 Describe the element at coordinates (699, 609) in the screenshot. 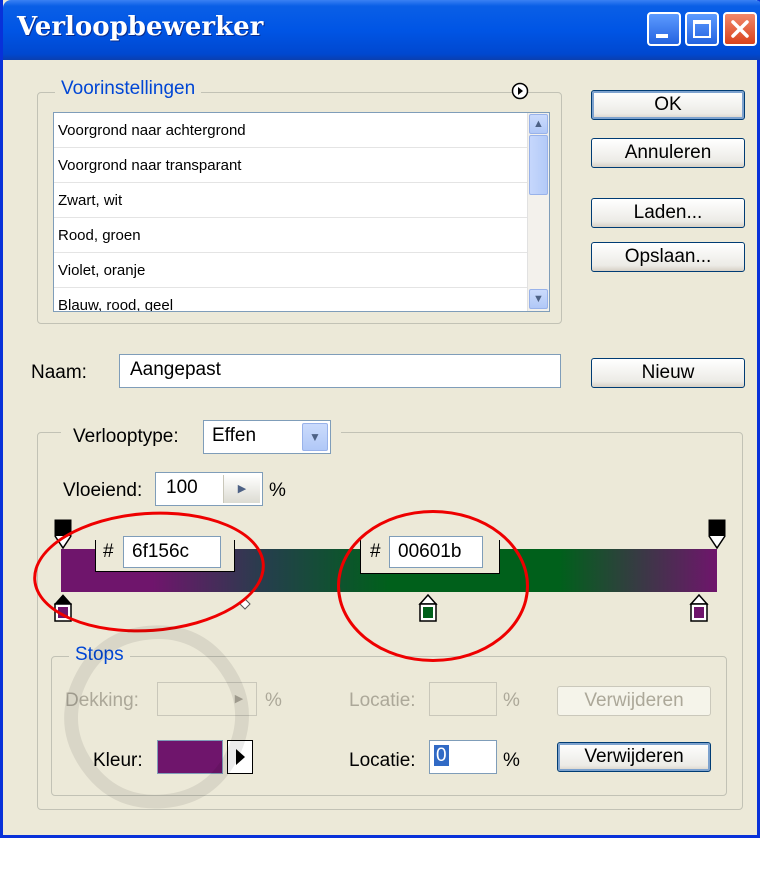

I see `color-stop-right` at that location.